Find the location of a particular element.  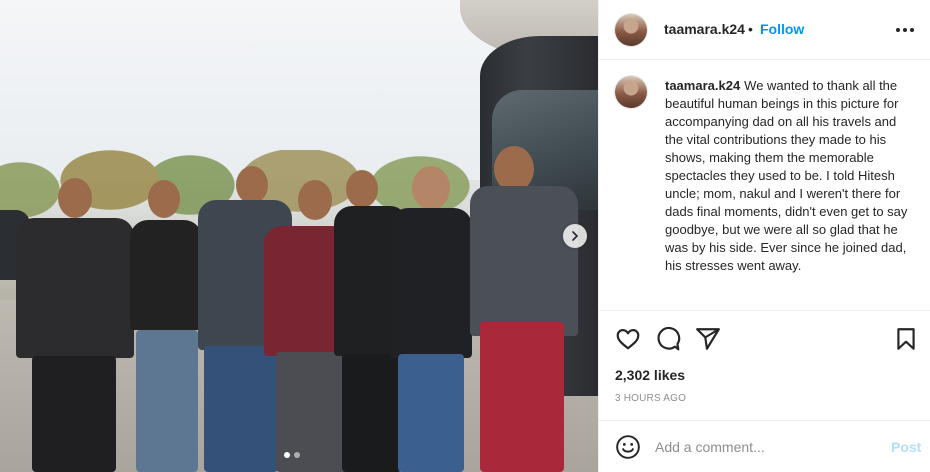

comment-bar: Post is located at coordinates (764, 446).